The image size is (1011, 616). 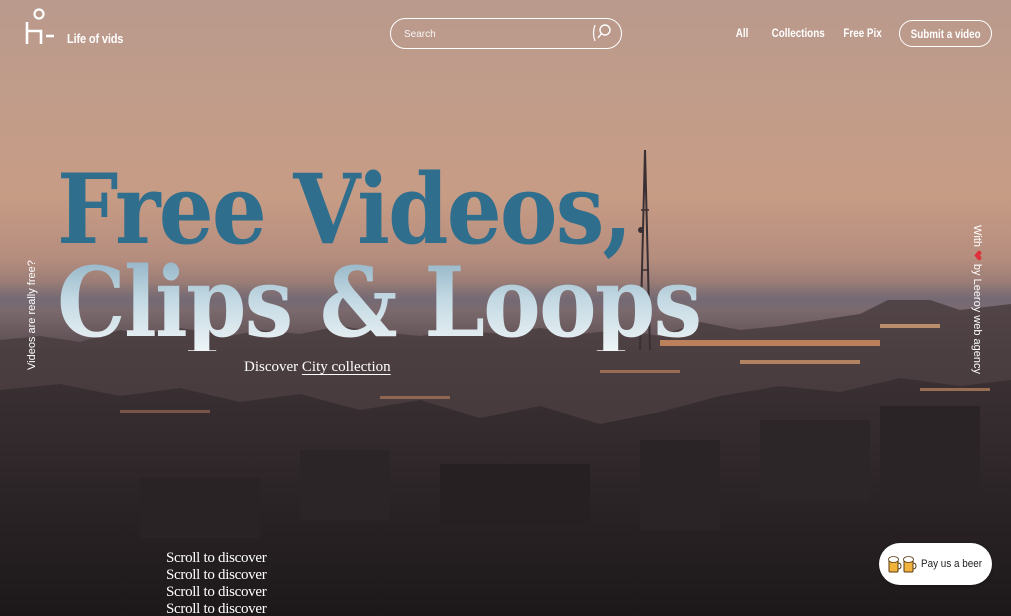 I want to click on city-collection-link: City, so click(x=315, y=367).